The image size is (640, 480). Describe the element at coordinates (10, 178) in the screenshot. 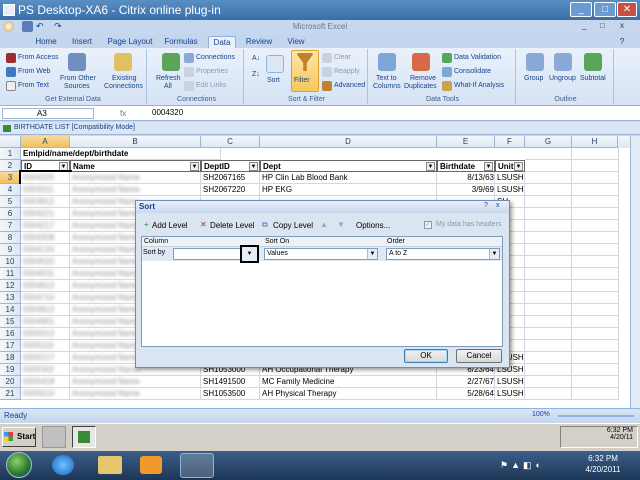

I see `row-header: 3` at that location.